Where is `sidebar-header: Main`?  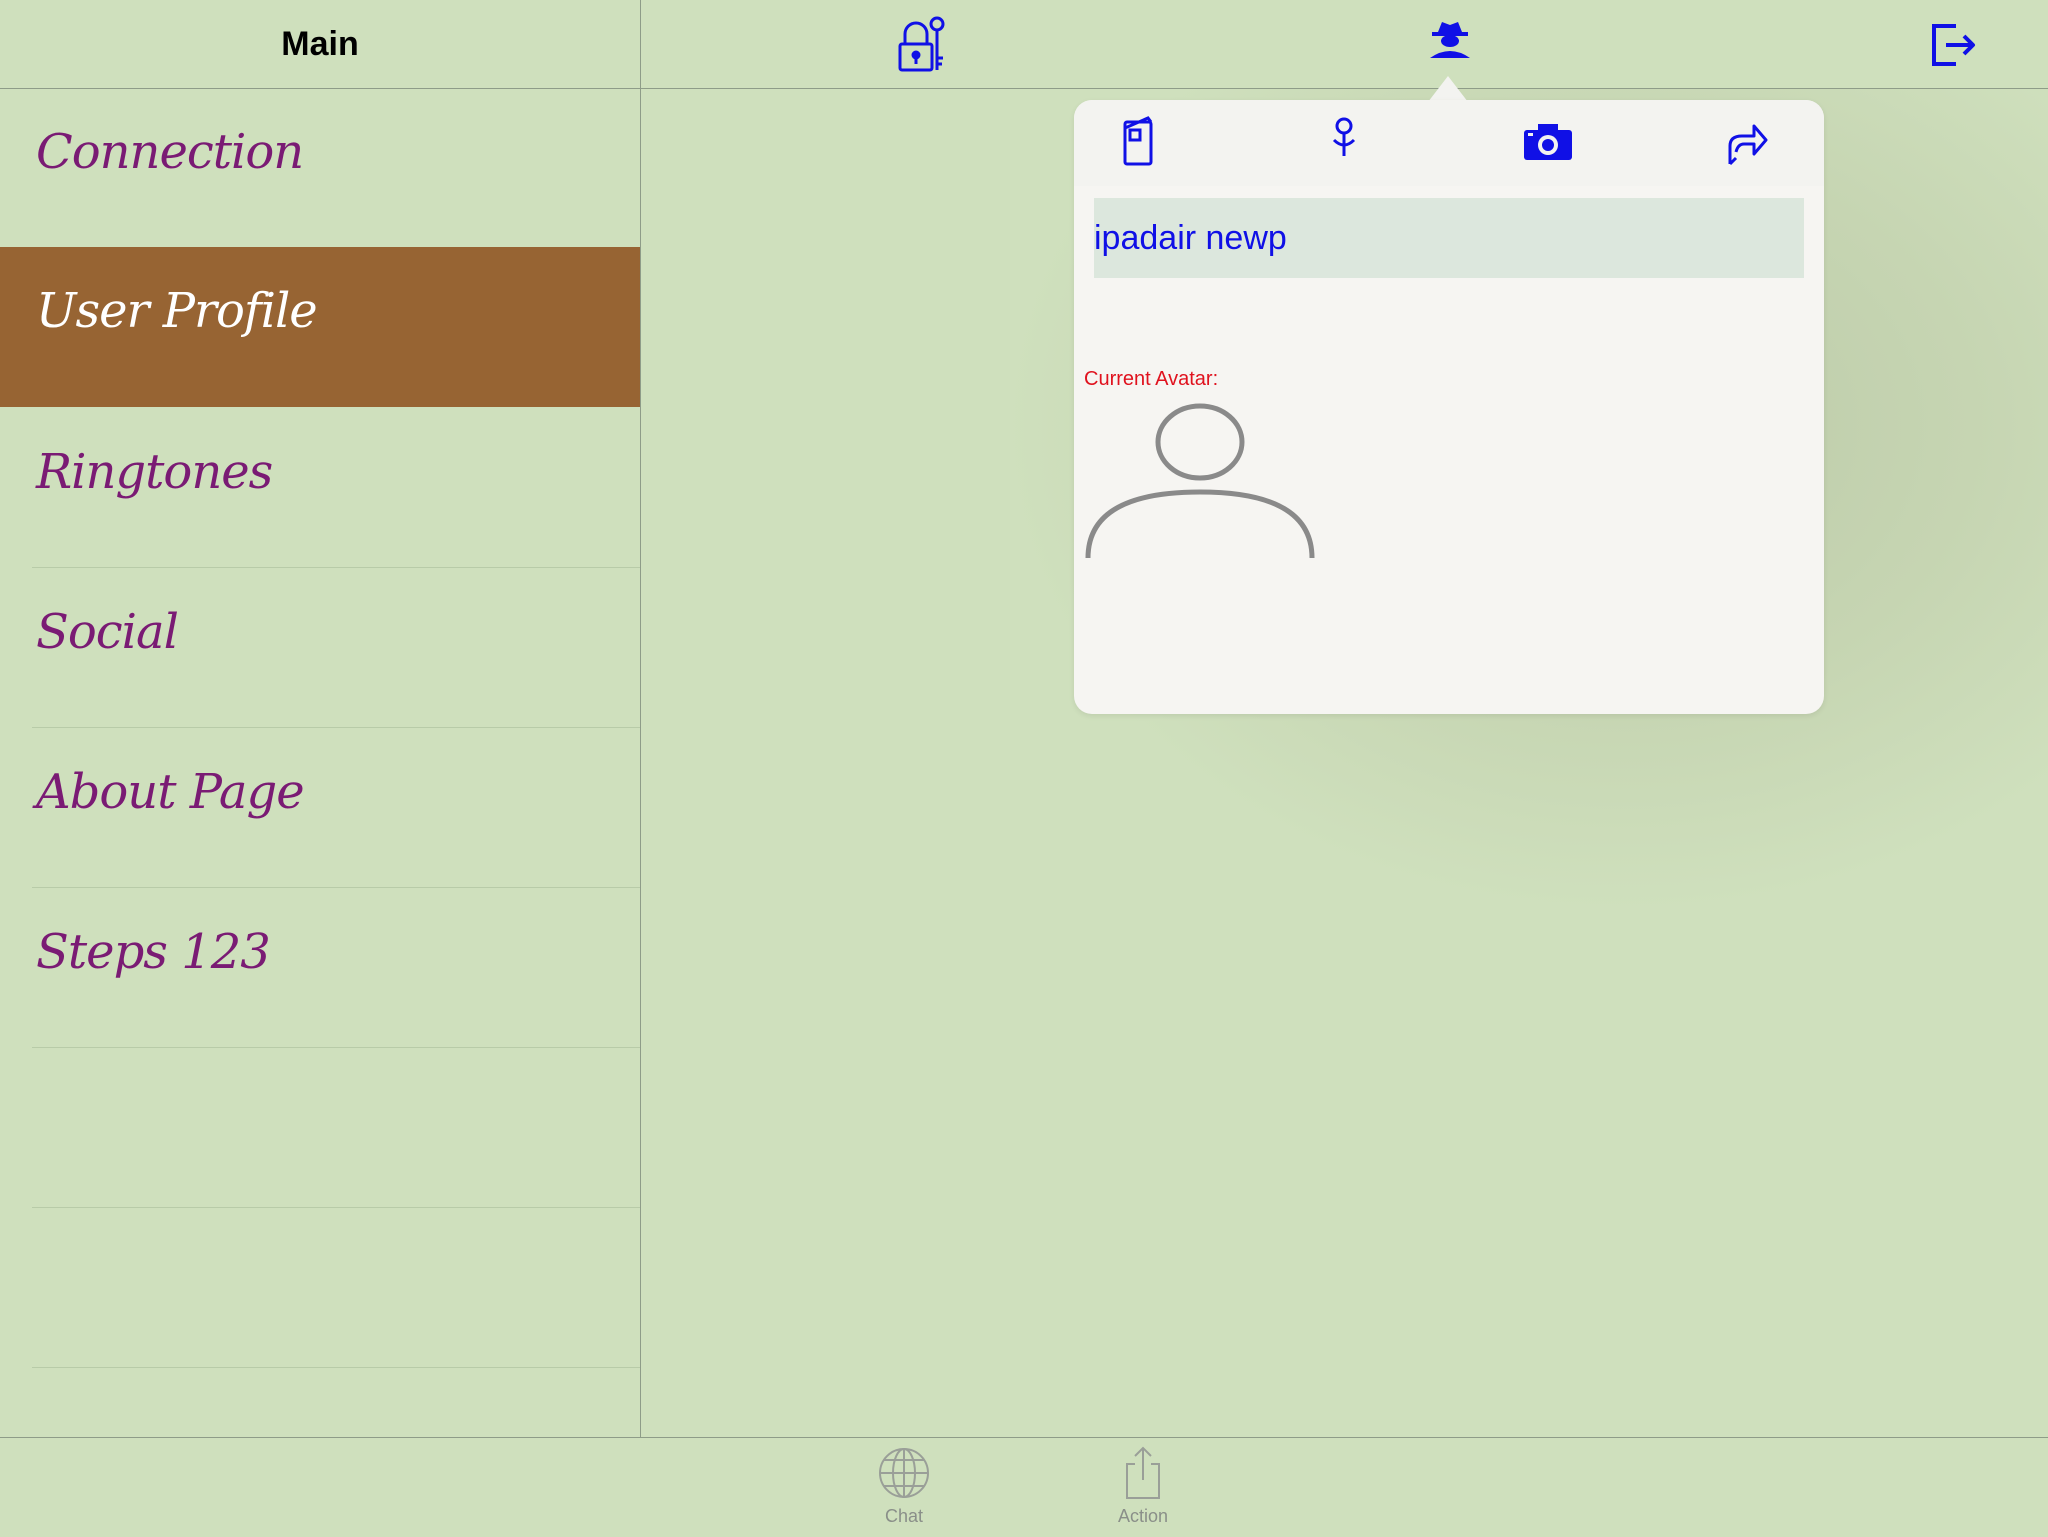 sidebar-header: Main is located at coordinates (320, 44).